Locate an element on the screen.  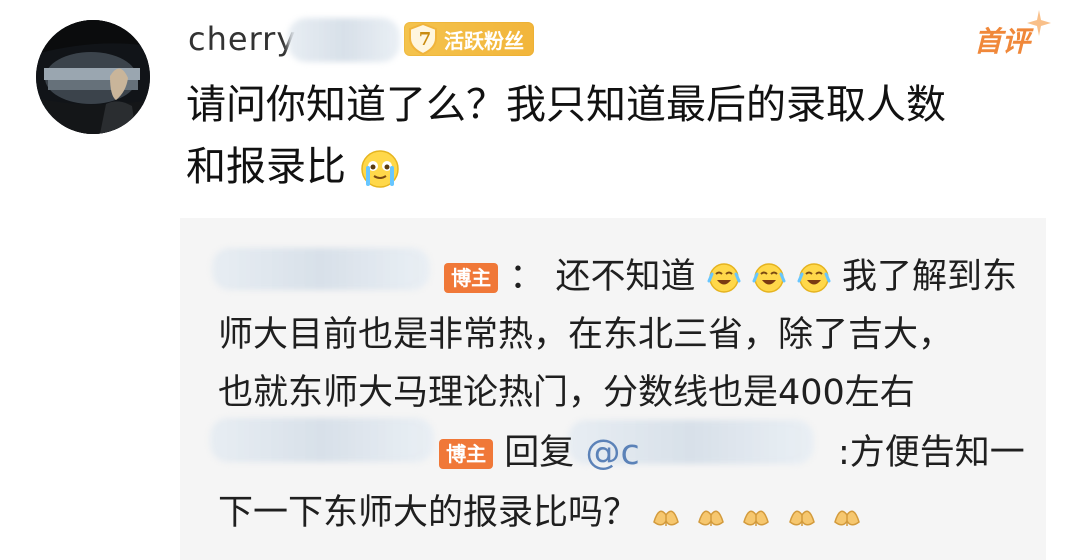
first-comment-label: 首评 is located at coordinates (1001, 41).